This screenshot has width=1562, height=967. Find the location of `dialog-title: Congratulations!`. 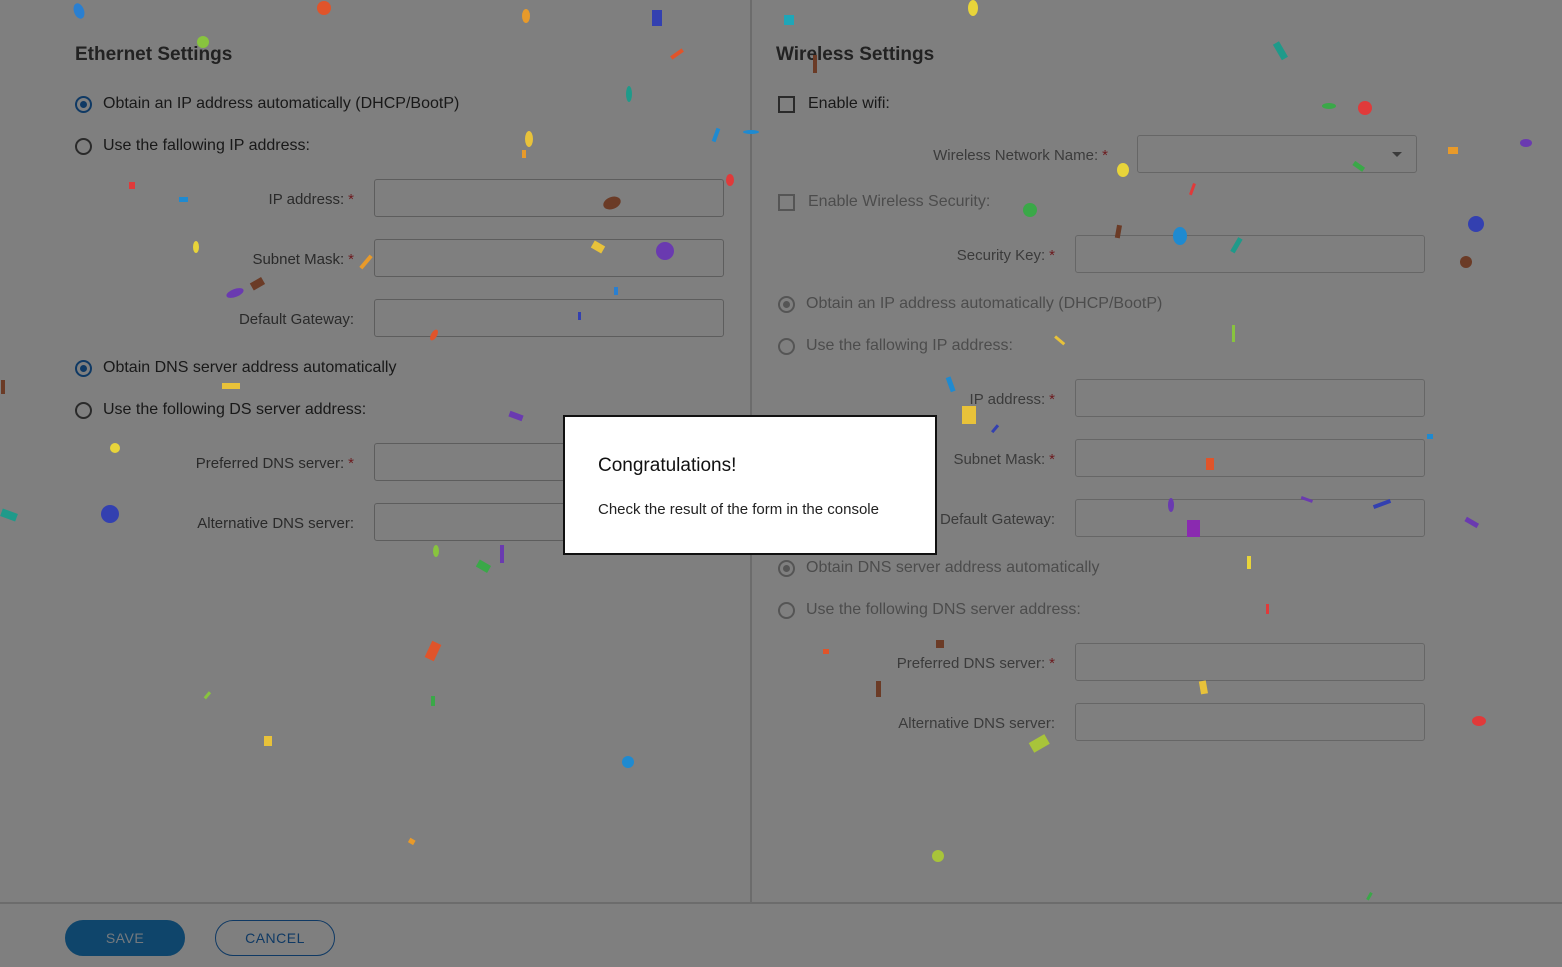

dialog-title: Congratulations! is located at coordinates (667, 465).